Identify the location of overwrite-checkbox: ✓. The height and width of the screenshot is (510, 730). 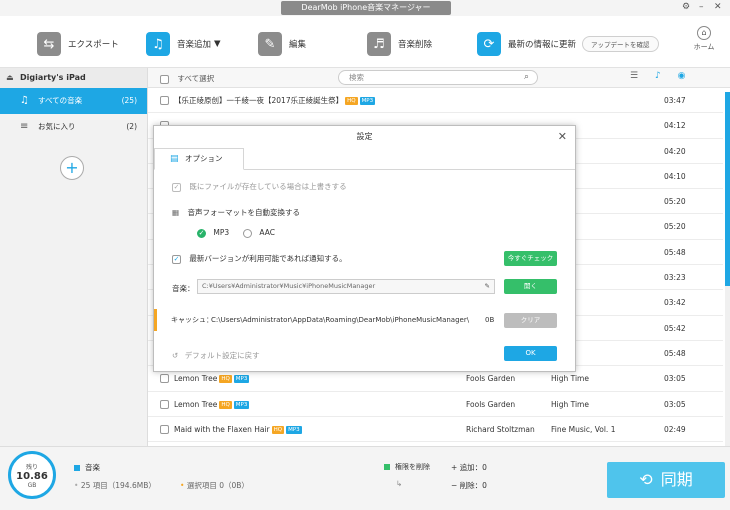
(176, 187).